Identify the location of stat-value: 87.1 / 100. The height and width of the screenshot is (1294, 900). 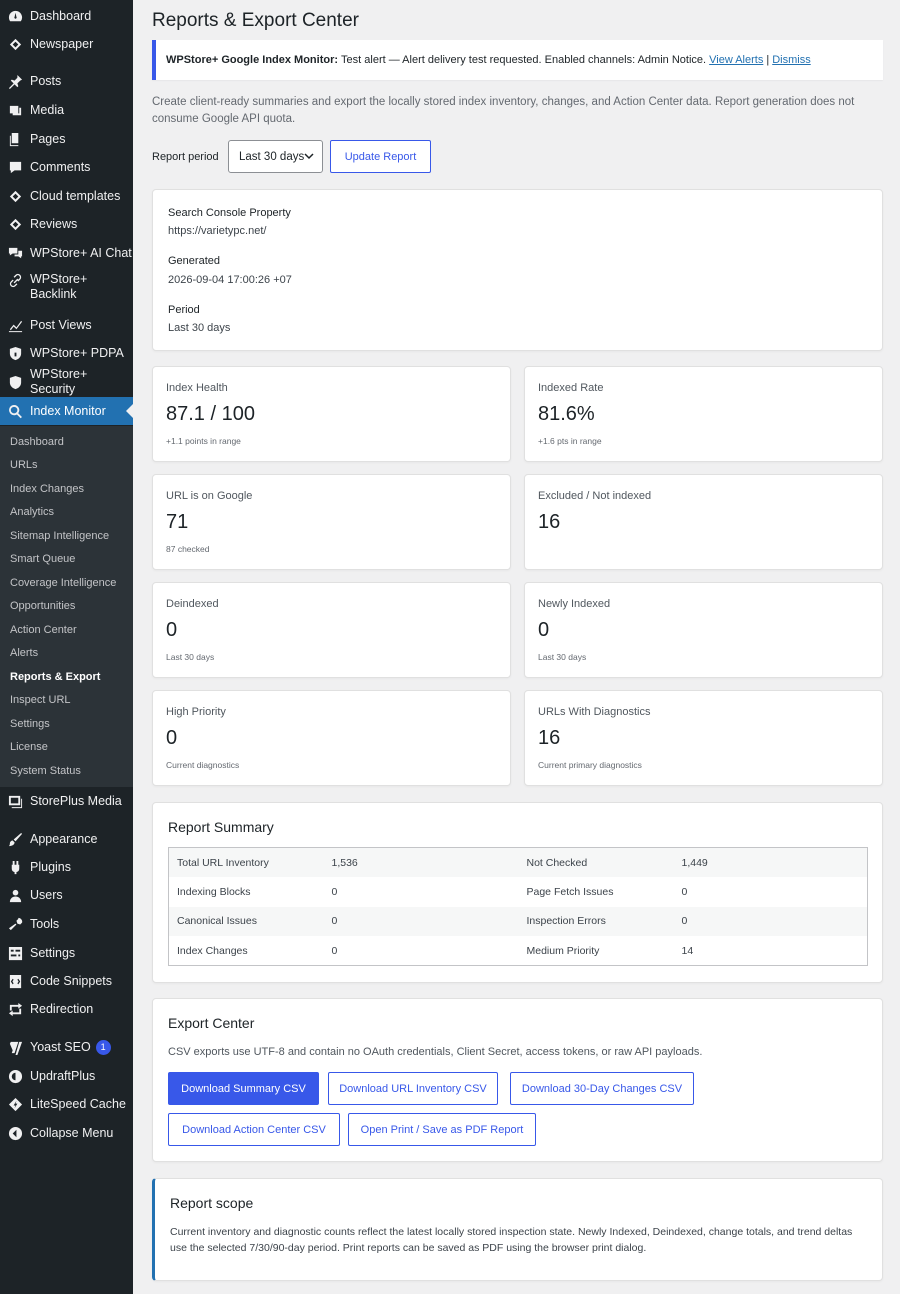
(210, 414).